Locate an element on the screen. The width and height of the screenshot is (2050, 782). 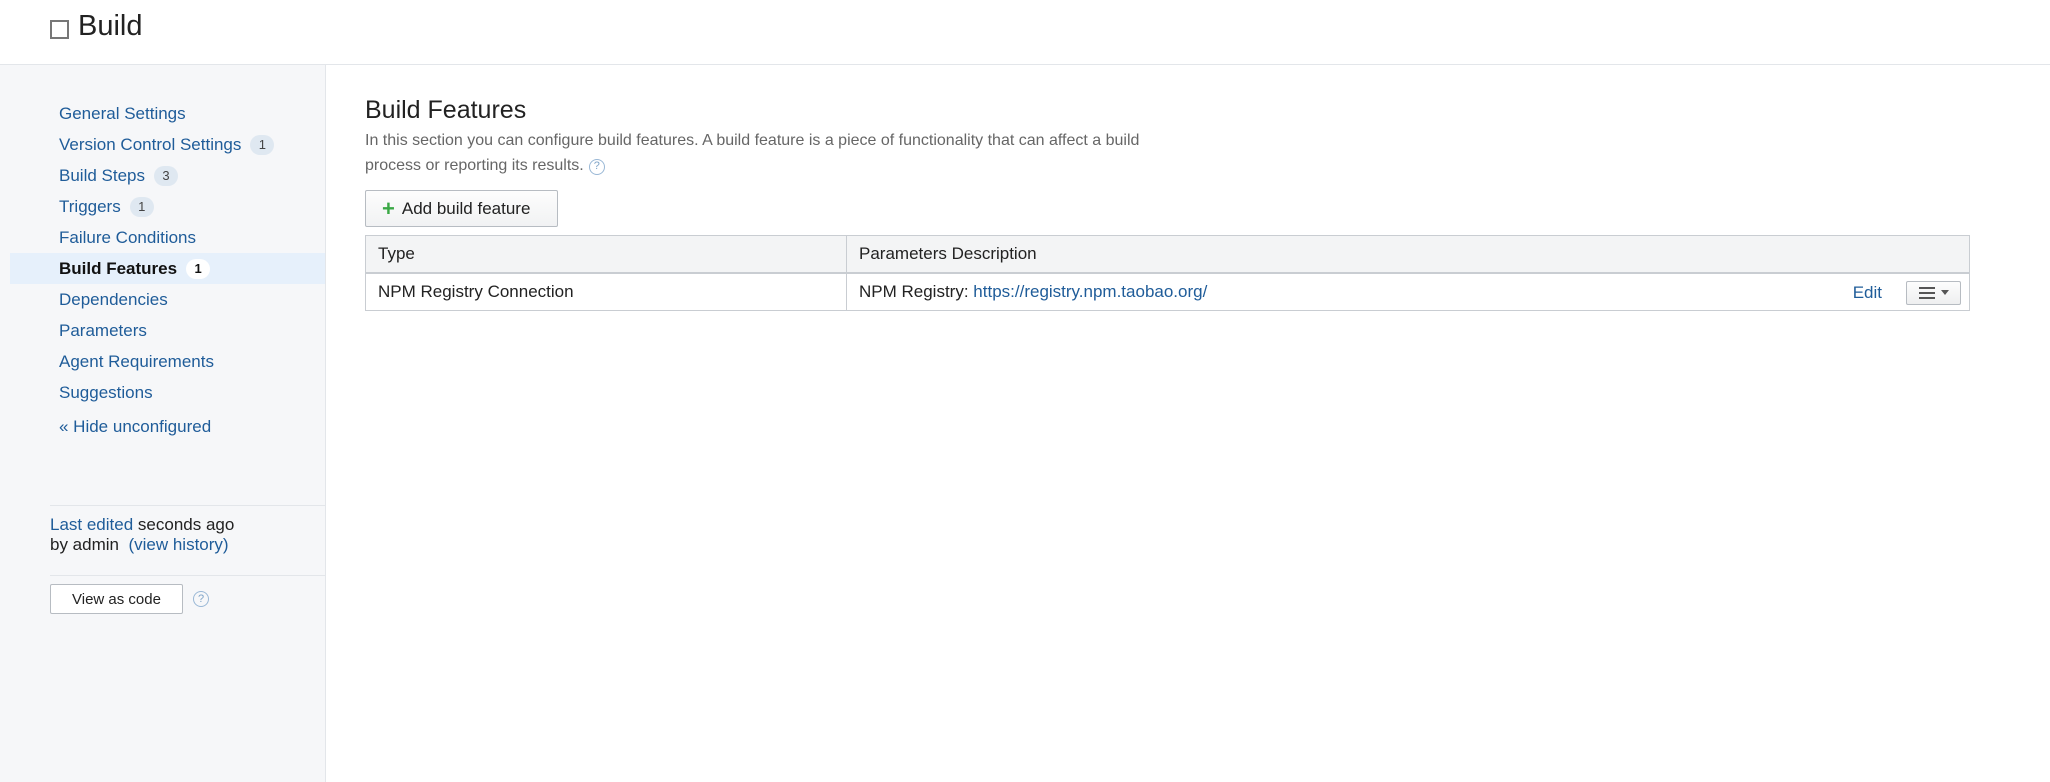
sidebar-item-agent-requirements: Agent Requirements is located at coordinates (162, 361).